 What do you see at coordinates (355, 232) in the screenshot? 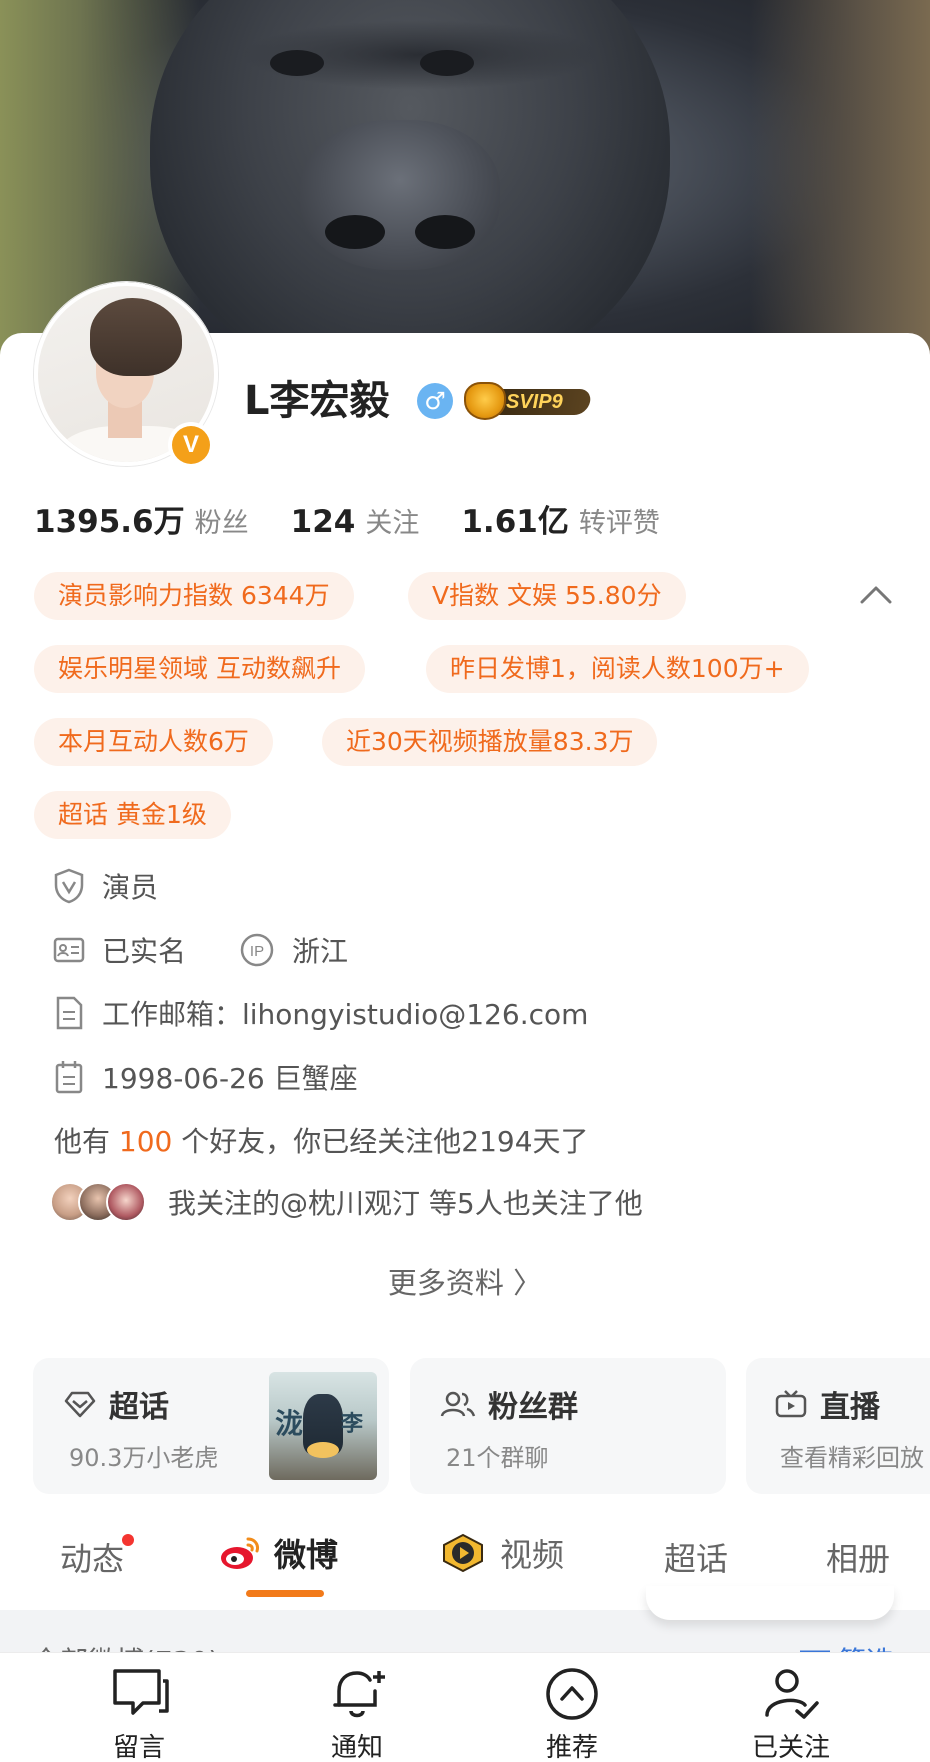
I see `gorilla-nostril-left` at bounding box center [355, 232].